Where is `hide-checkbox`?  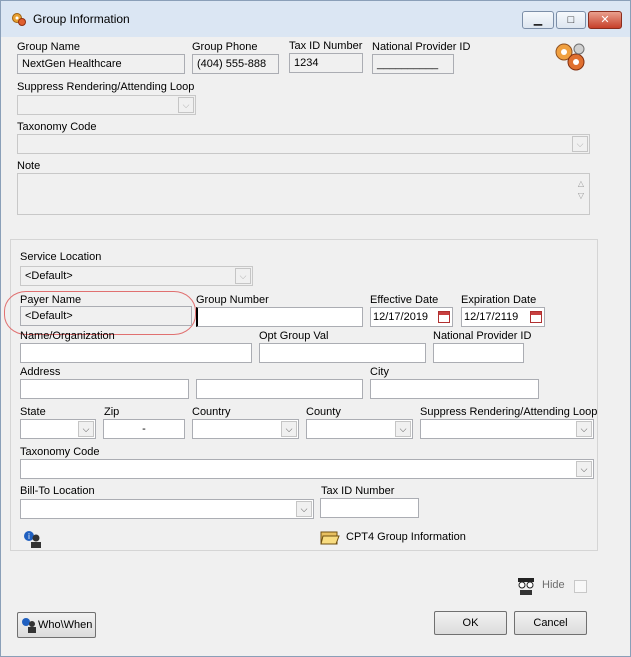 hide-checkbox is located at coordinates (580, 586).